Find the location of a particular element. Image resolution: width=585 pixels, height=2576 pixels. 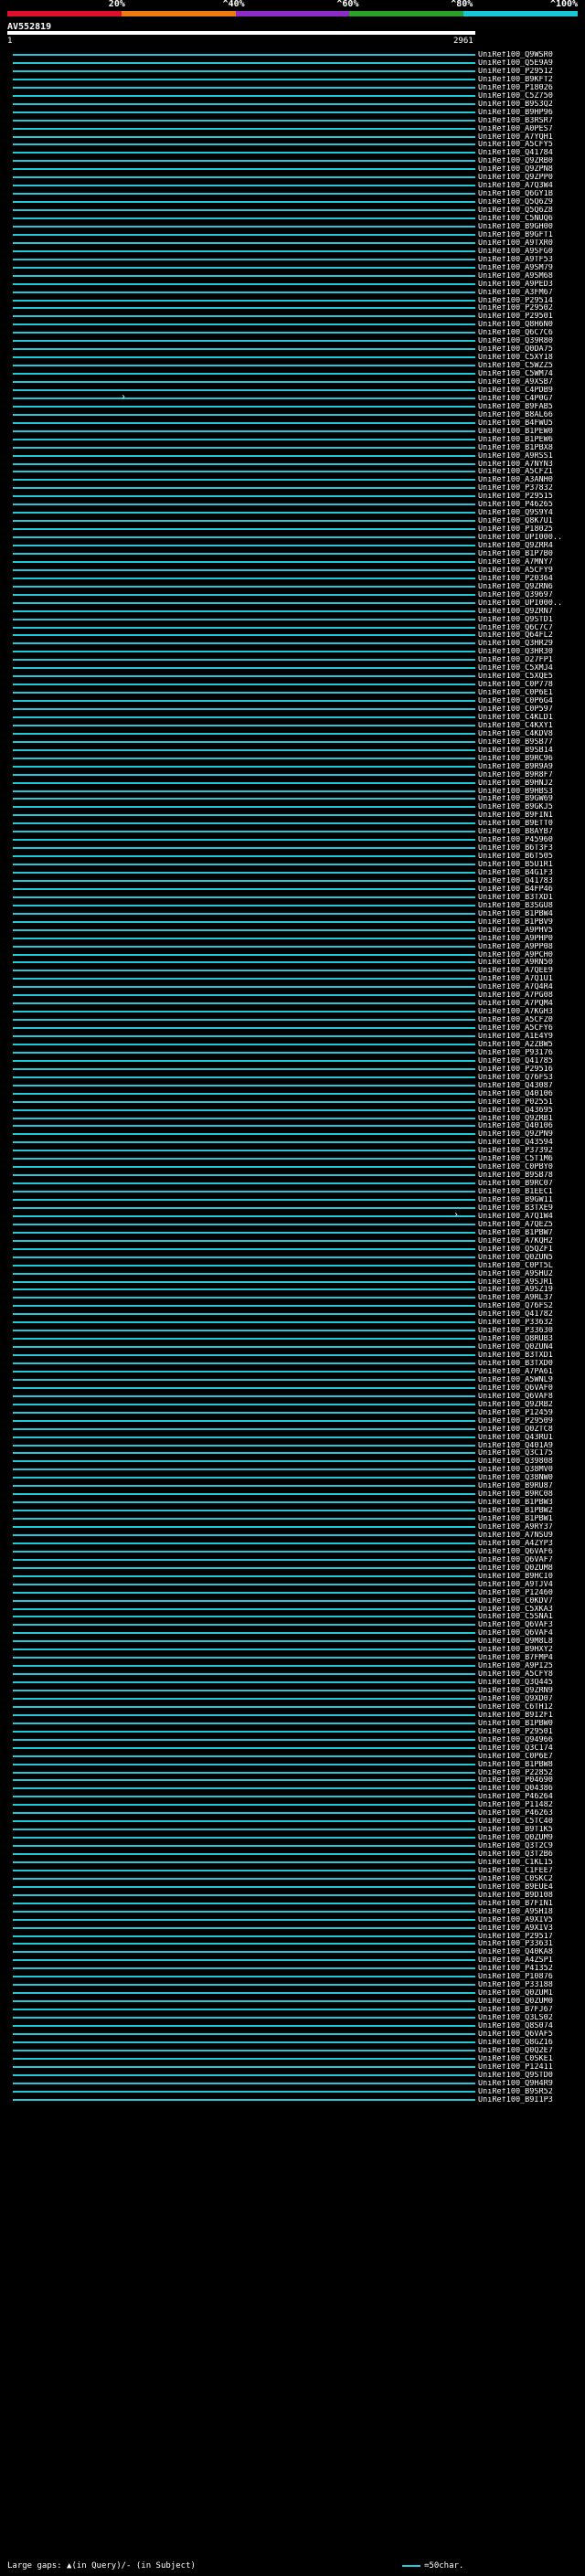

hit-label: UniRef100_B9RC08 is located at coordinates (531, 1494).